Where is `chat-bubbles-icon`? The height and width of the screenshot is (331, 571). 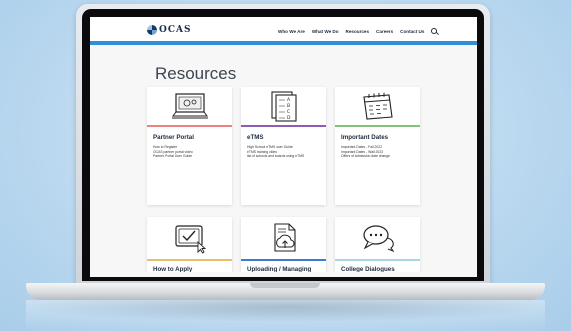 chat-bubbles-icon is located at coordinates (378, 239).